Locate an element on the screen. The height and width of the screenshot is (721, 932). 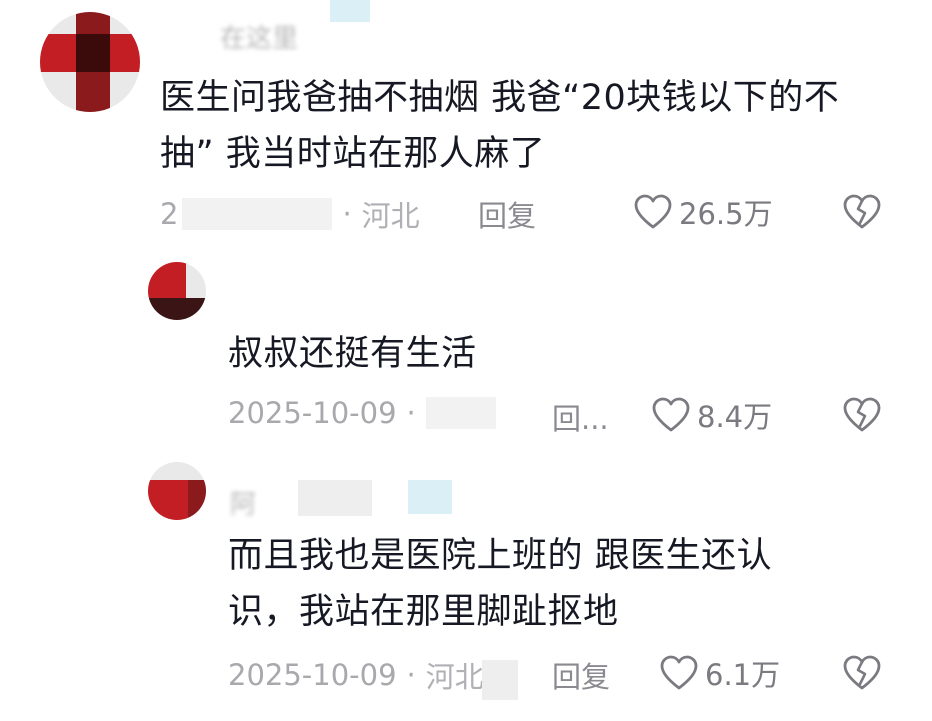
like-button: 8.4万 is located at coordinates (711, 415).